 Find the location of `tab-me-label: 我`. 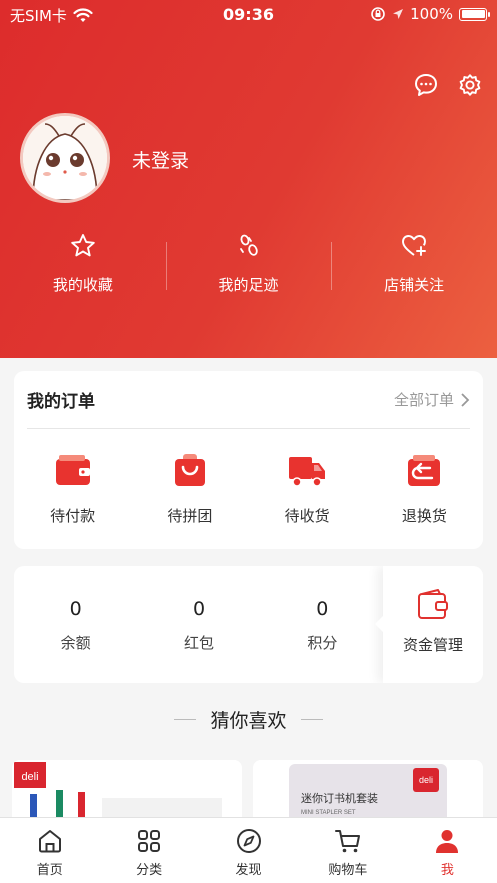

tab-me-label: 我 is located at coordinates (447, 870).